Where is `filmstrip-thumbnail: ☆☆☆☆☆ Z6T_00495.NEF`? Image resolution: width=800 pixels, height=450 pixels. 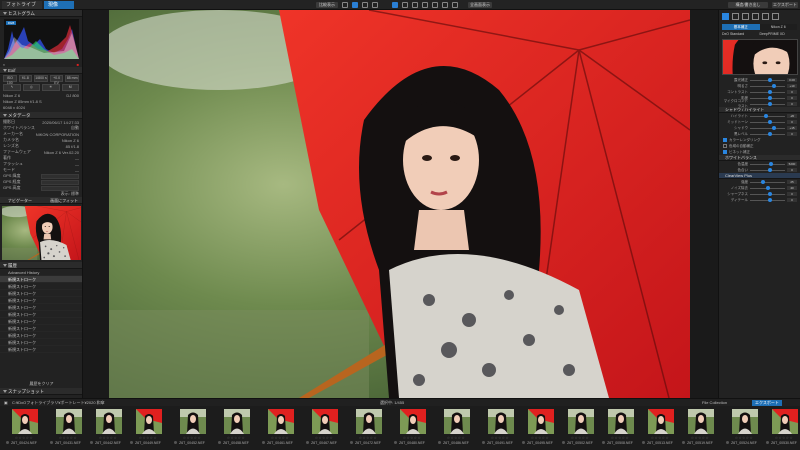
filmstrip-thumbnail: ☆☆☆☆☆ Z6T_00495.NEF is located at coordinates (540, 429).